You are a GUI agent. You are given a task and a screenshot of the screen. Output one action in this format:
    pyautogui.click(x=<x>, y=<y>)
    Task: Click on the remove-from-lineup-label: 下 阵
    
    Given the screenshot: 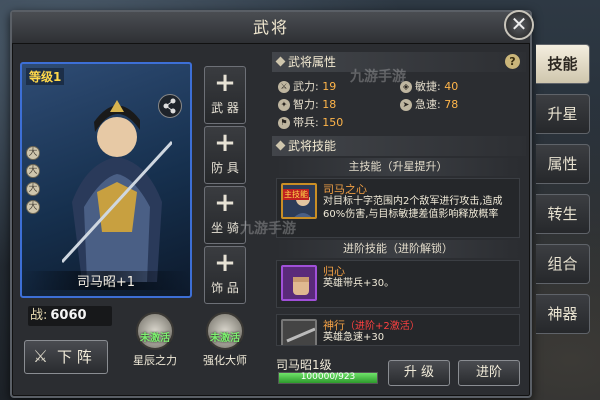 What is the action you would take?
    pyautogui.click(x=74, y=357)
    